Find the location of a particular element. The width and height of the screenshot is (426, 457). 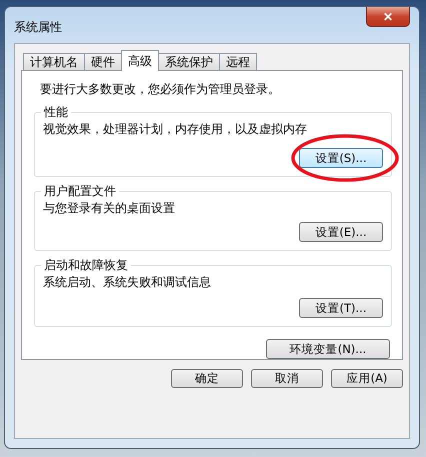

group-description: 视觉效果，处理器计划，内存使用，以及虚拟内存 is located at coordinates (175, 129).